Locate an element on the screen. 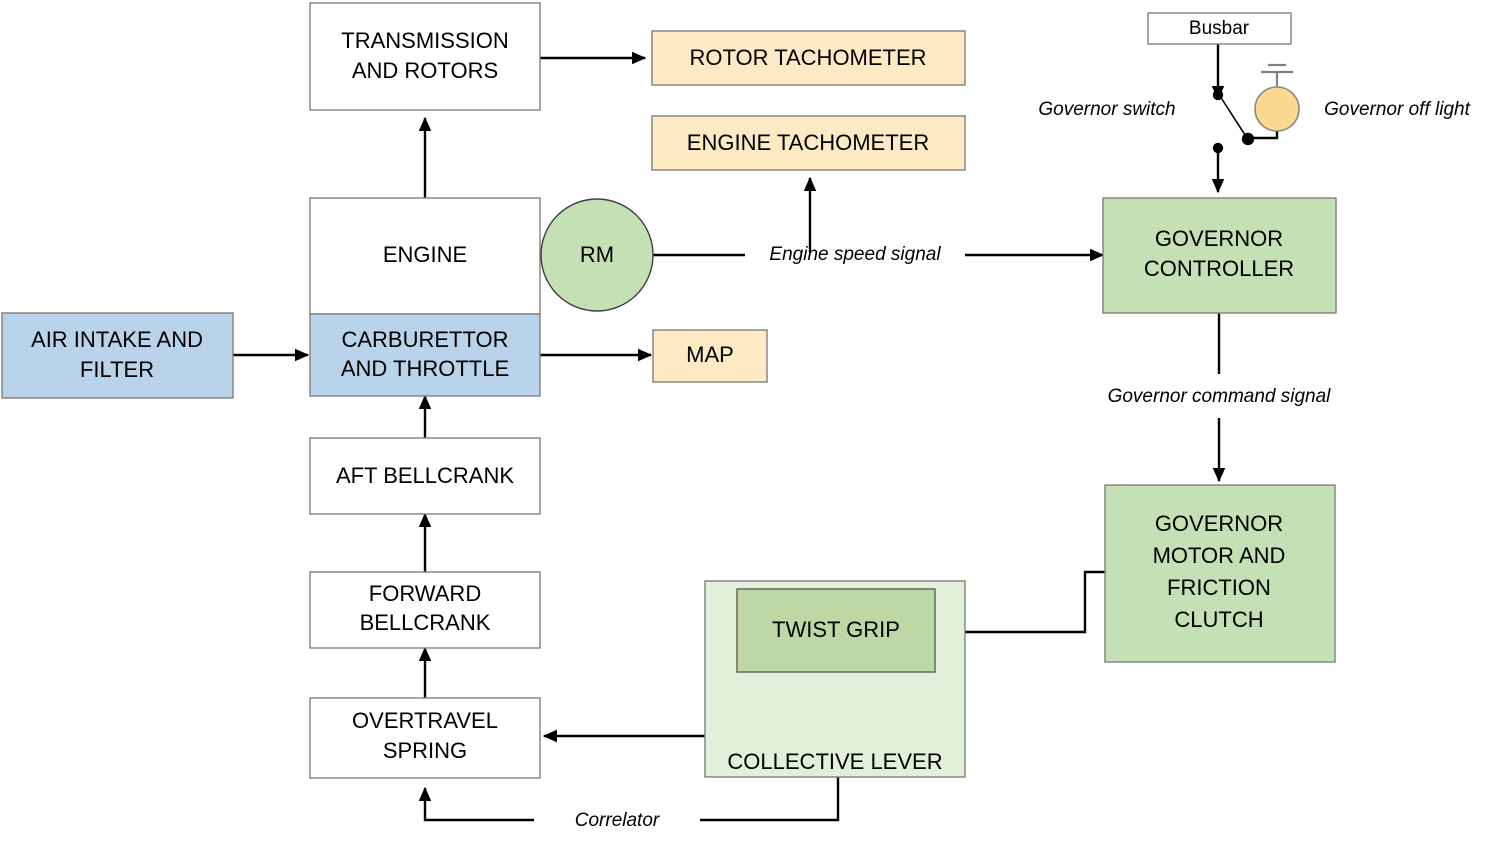 The width and height of the screenshot is (1494, 851). engine-tachometer-box is located at coordinates (808, 143).